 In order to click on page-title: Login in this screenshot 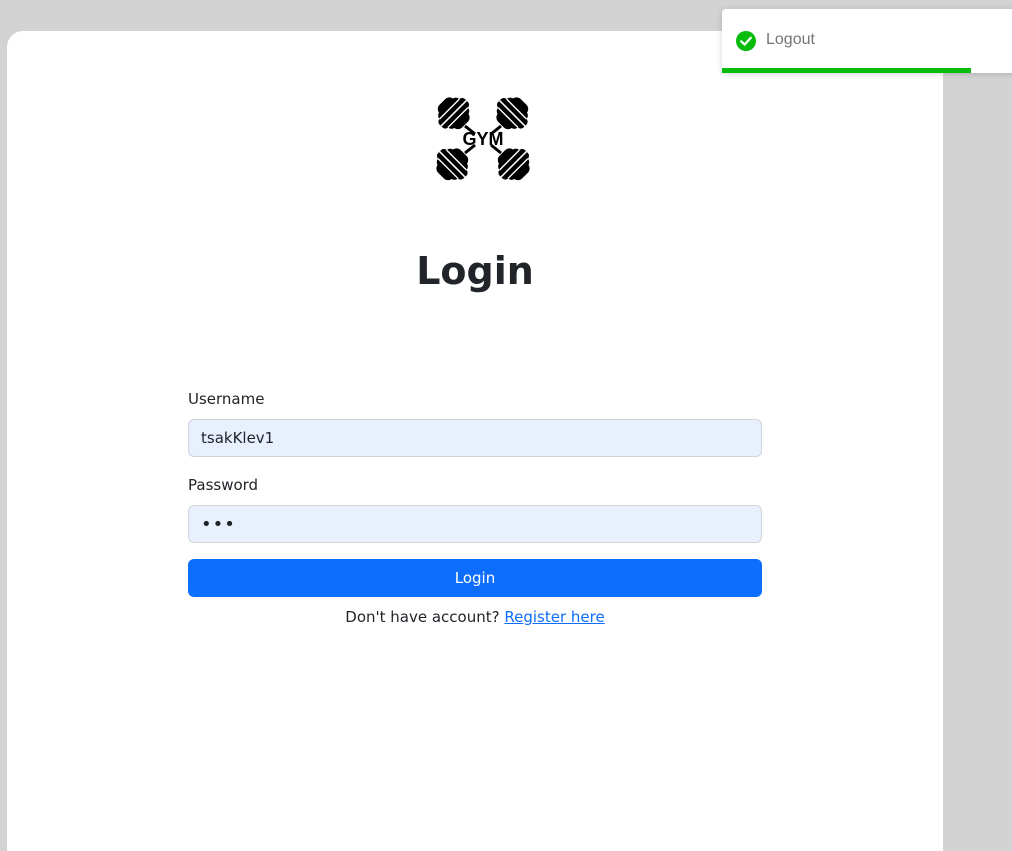, I will do `click(475, 271)`.